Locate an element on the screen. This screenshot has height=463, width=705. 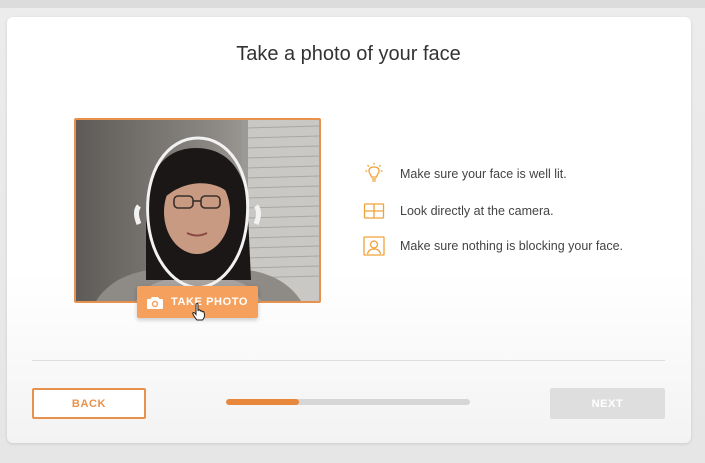
camera-grid-icon is located at coordinates (374, 211).